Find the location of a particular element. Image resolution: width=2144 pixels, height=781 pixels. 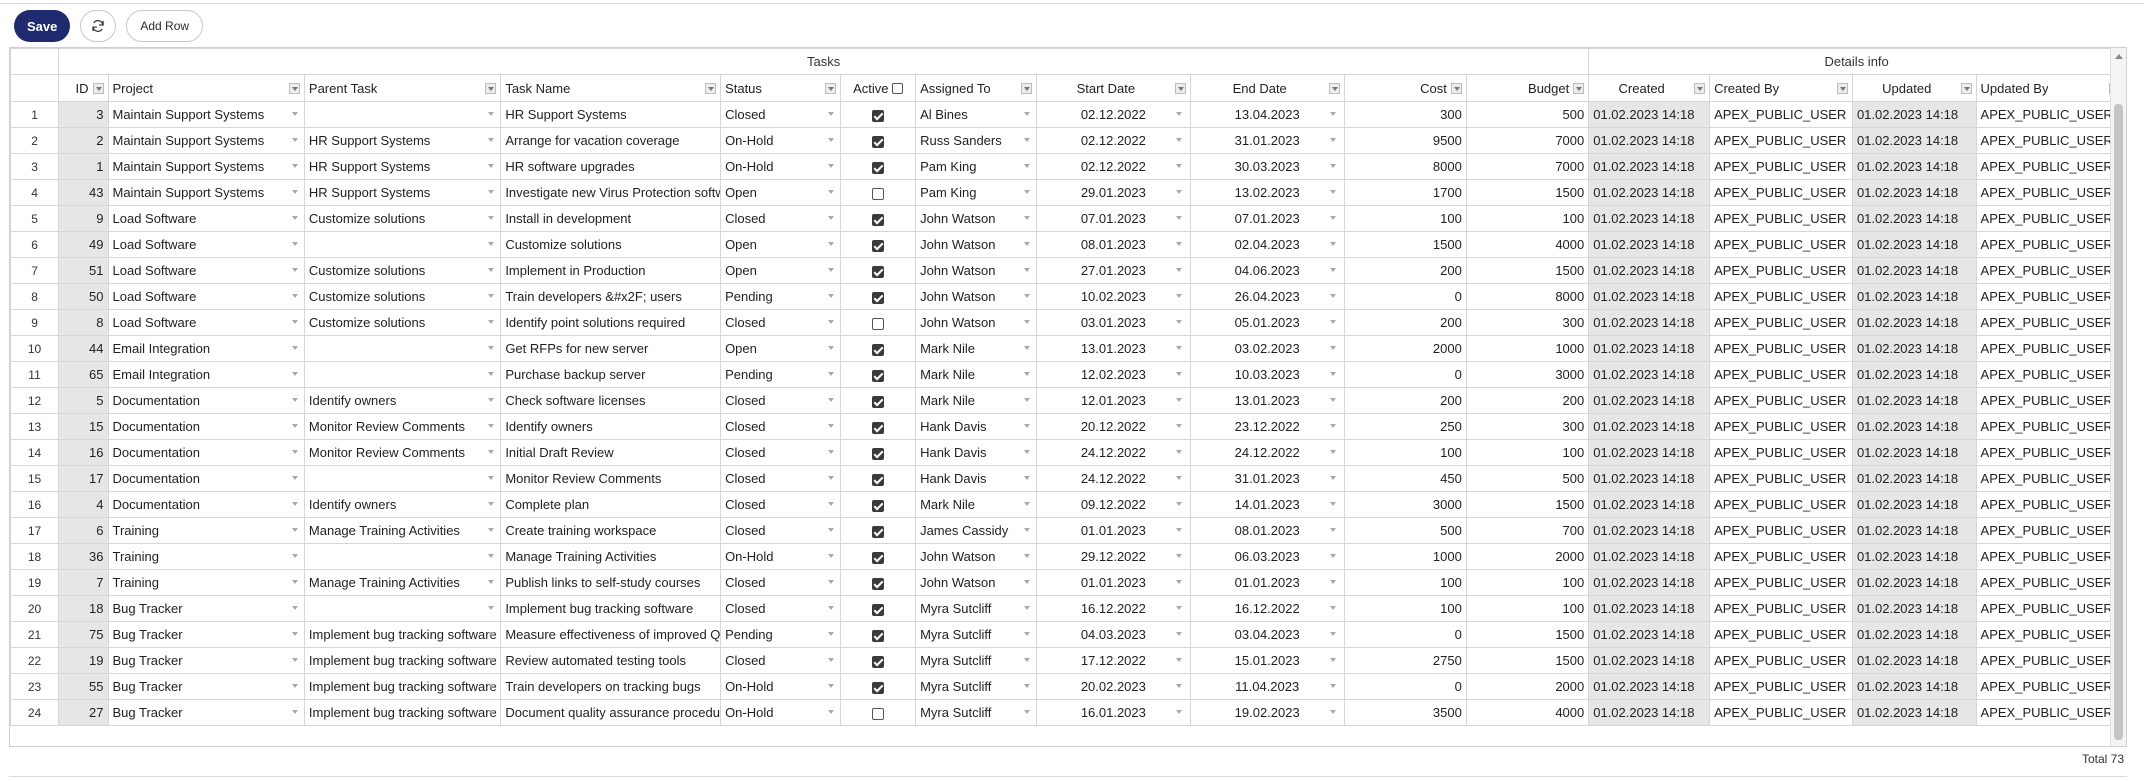

cell-parent-task: HR Support Systems is located at coordinates (402, 166).